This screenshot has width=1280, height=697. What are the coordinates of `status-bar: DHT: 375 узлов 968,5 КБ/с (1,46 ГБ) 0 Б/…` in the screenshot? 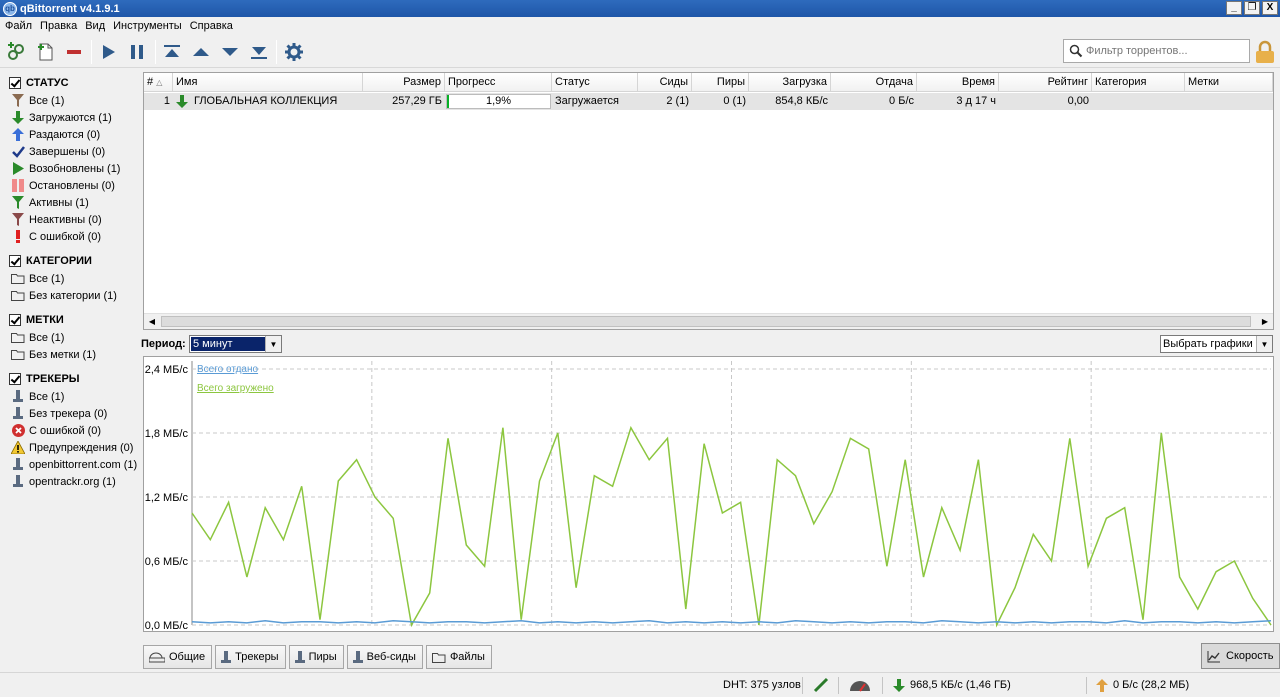 It's located at (640, 684).